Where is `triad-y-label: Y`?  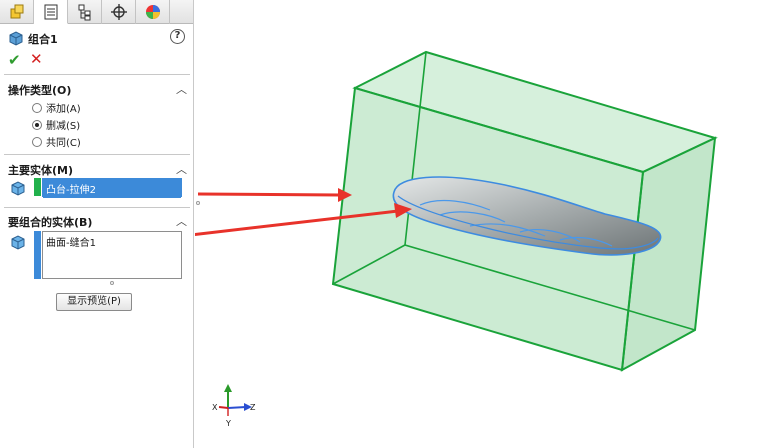 triad-y-label: Y is located at coordinates (228, 423).